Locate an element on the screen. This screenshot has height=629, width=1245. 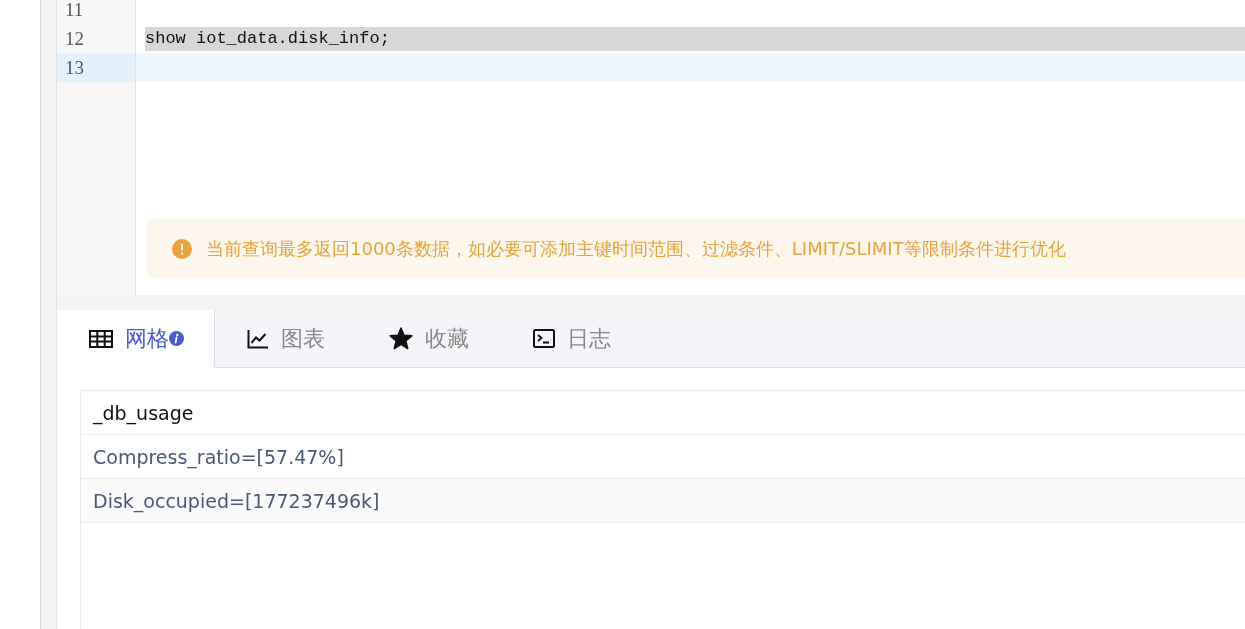
line-number: 11 is located at coordinates (96, 12).